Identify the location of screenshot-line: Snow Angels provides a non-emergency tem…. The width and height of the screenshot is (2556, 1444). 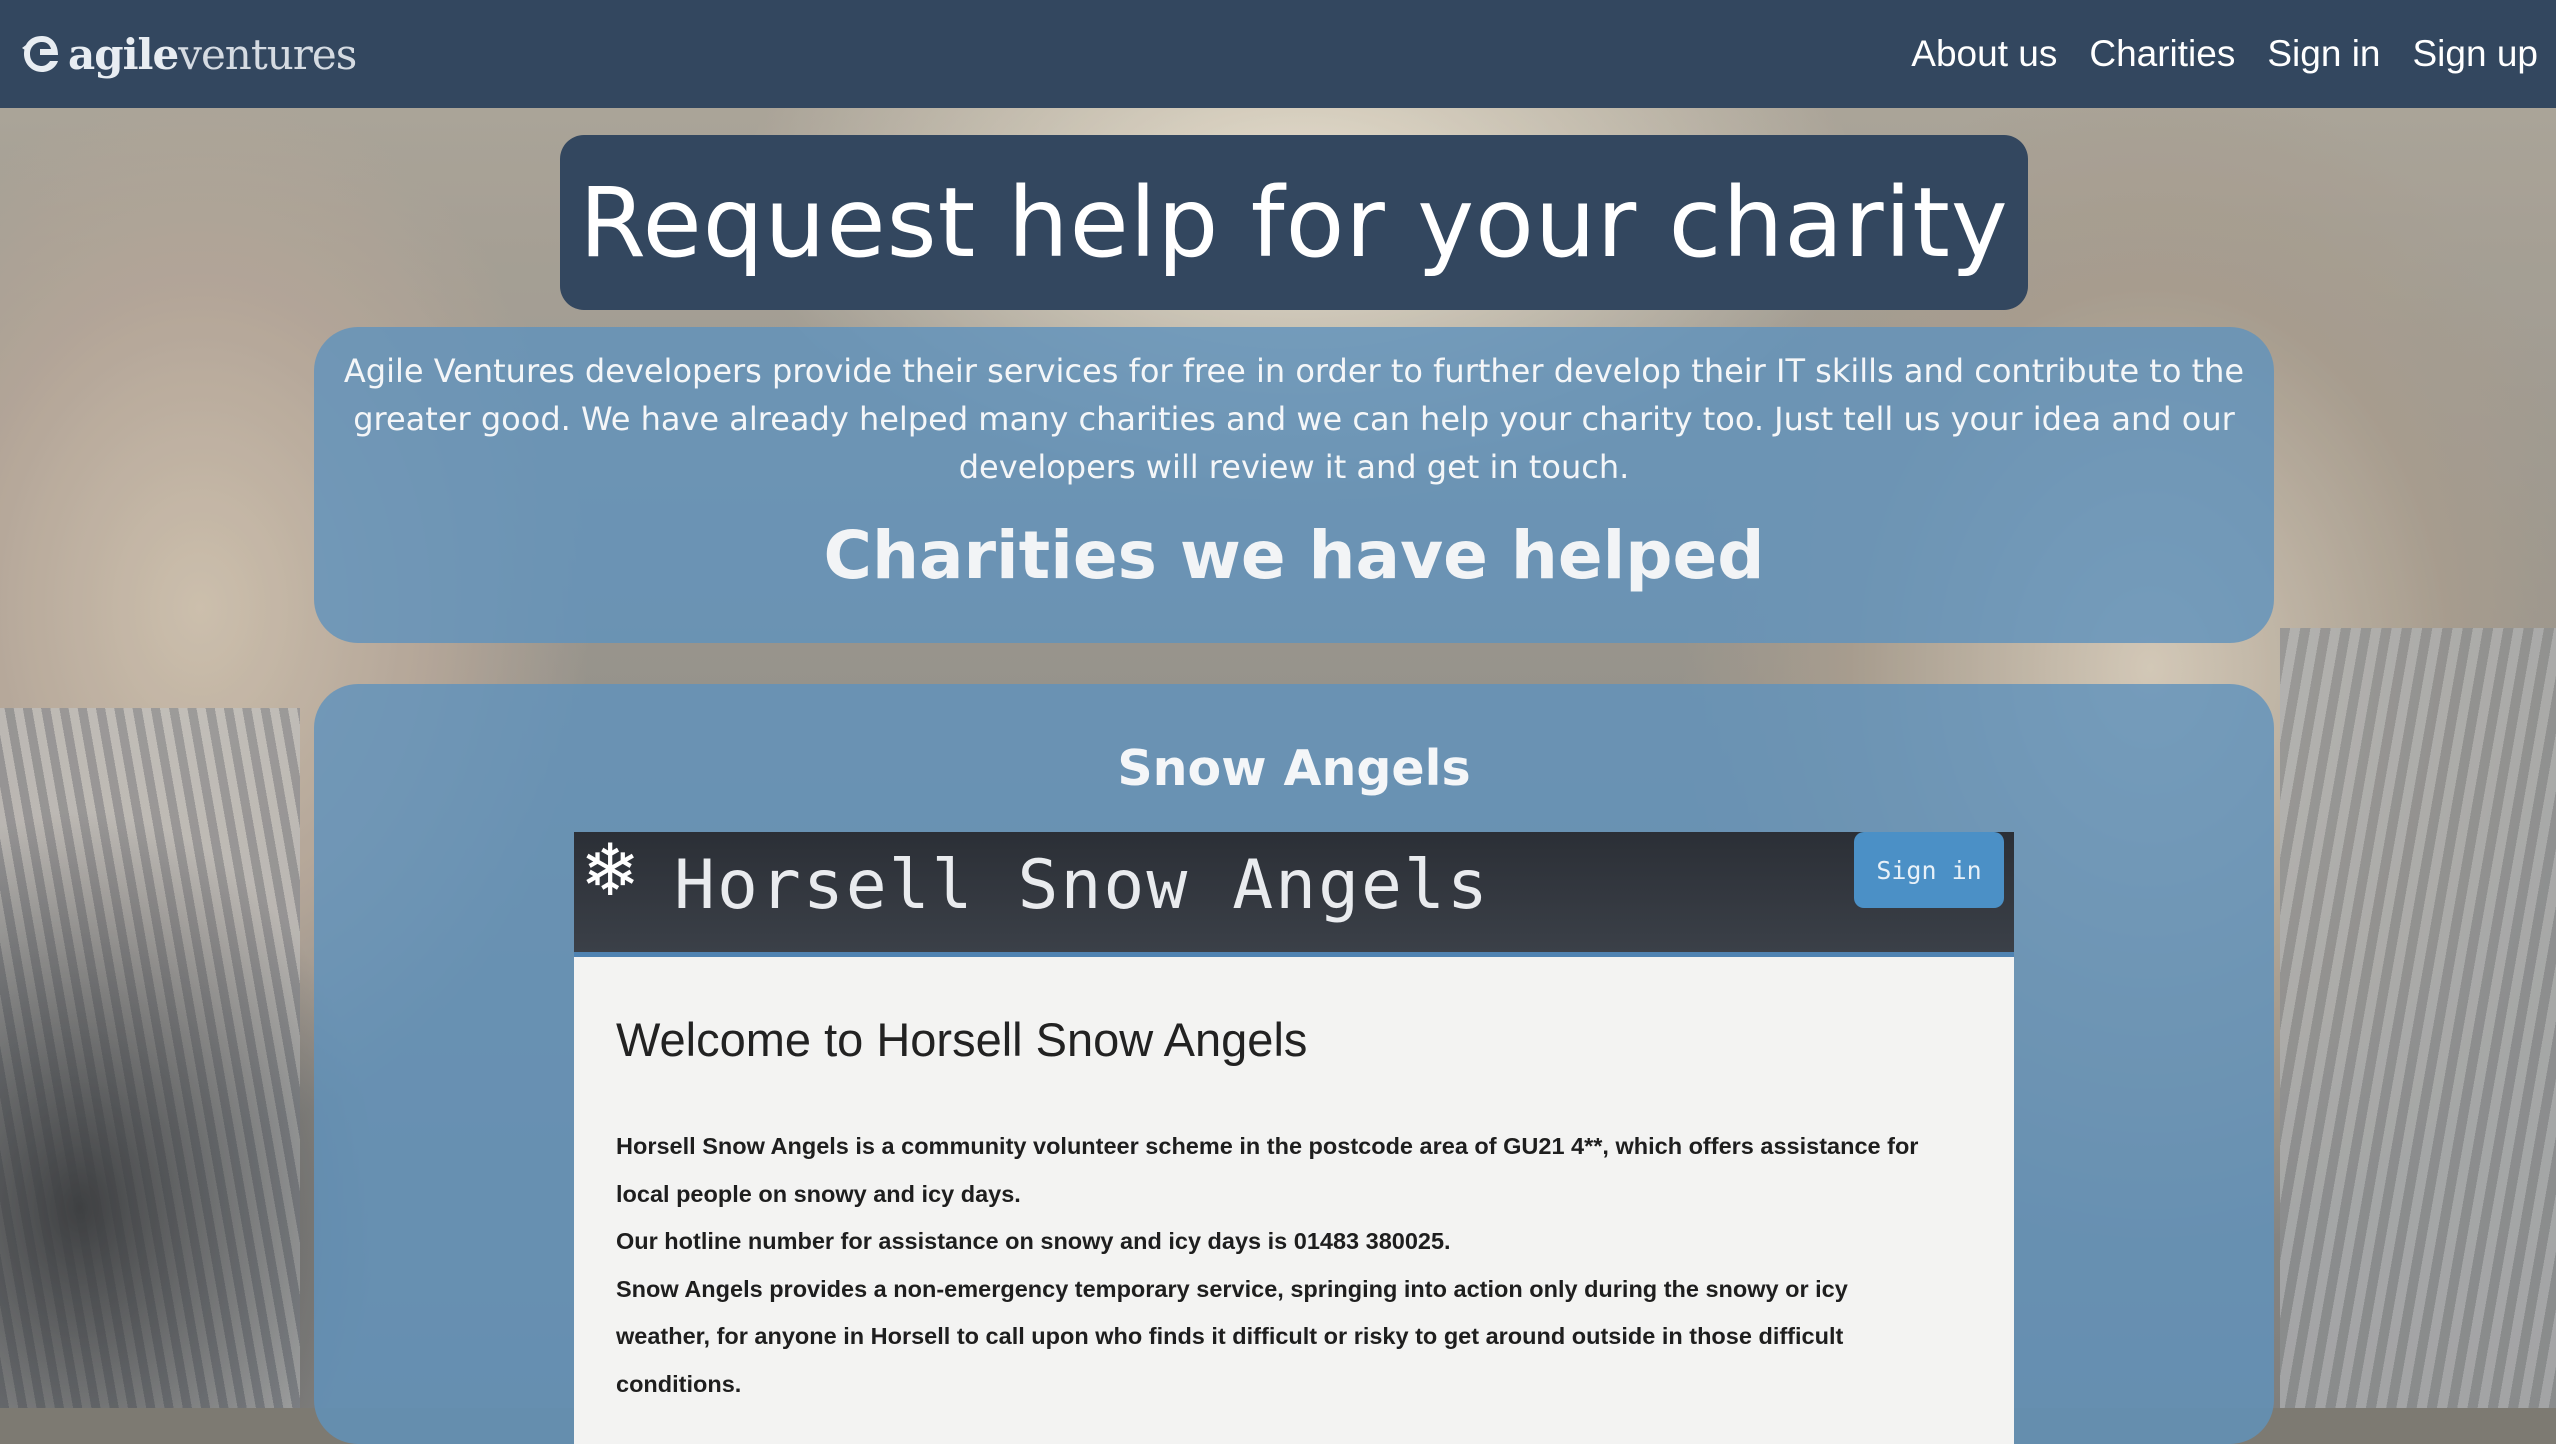
(1232, 1288).